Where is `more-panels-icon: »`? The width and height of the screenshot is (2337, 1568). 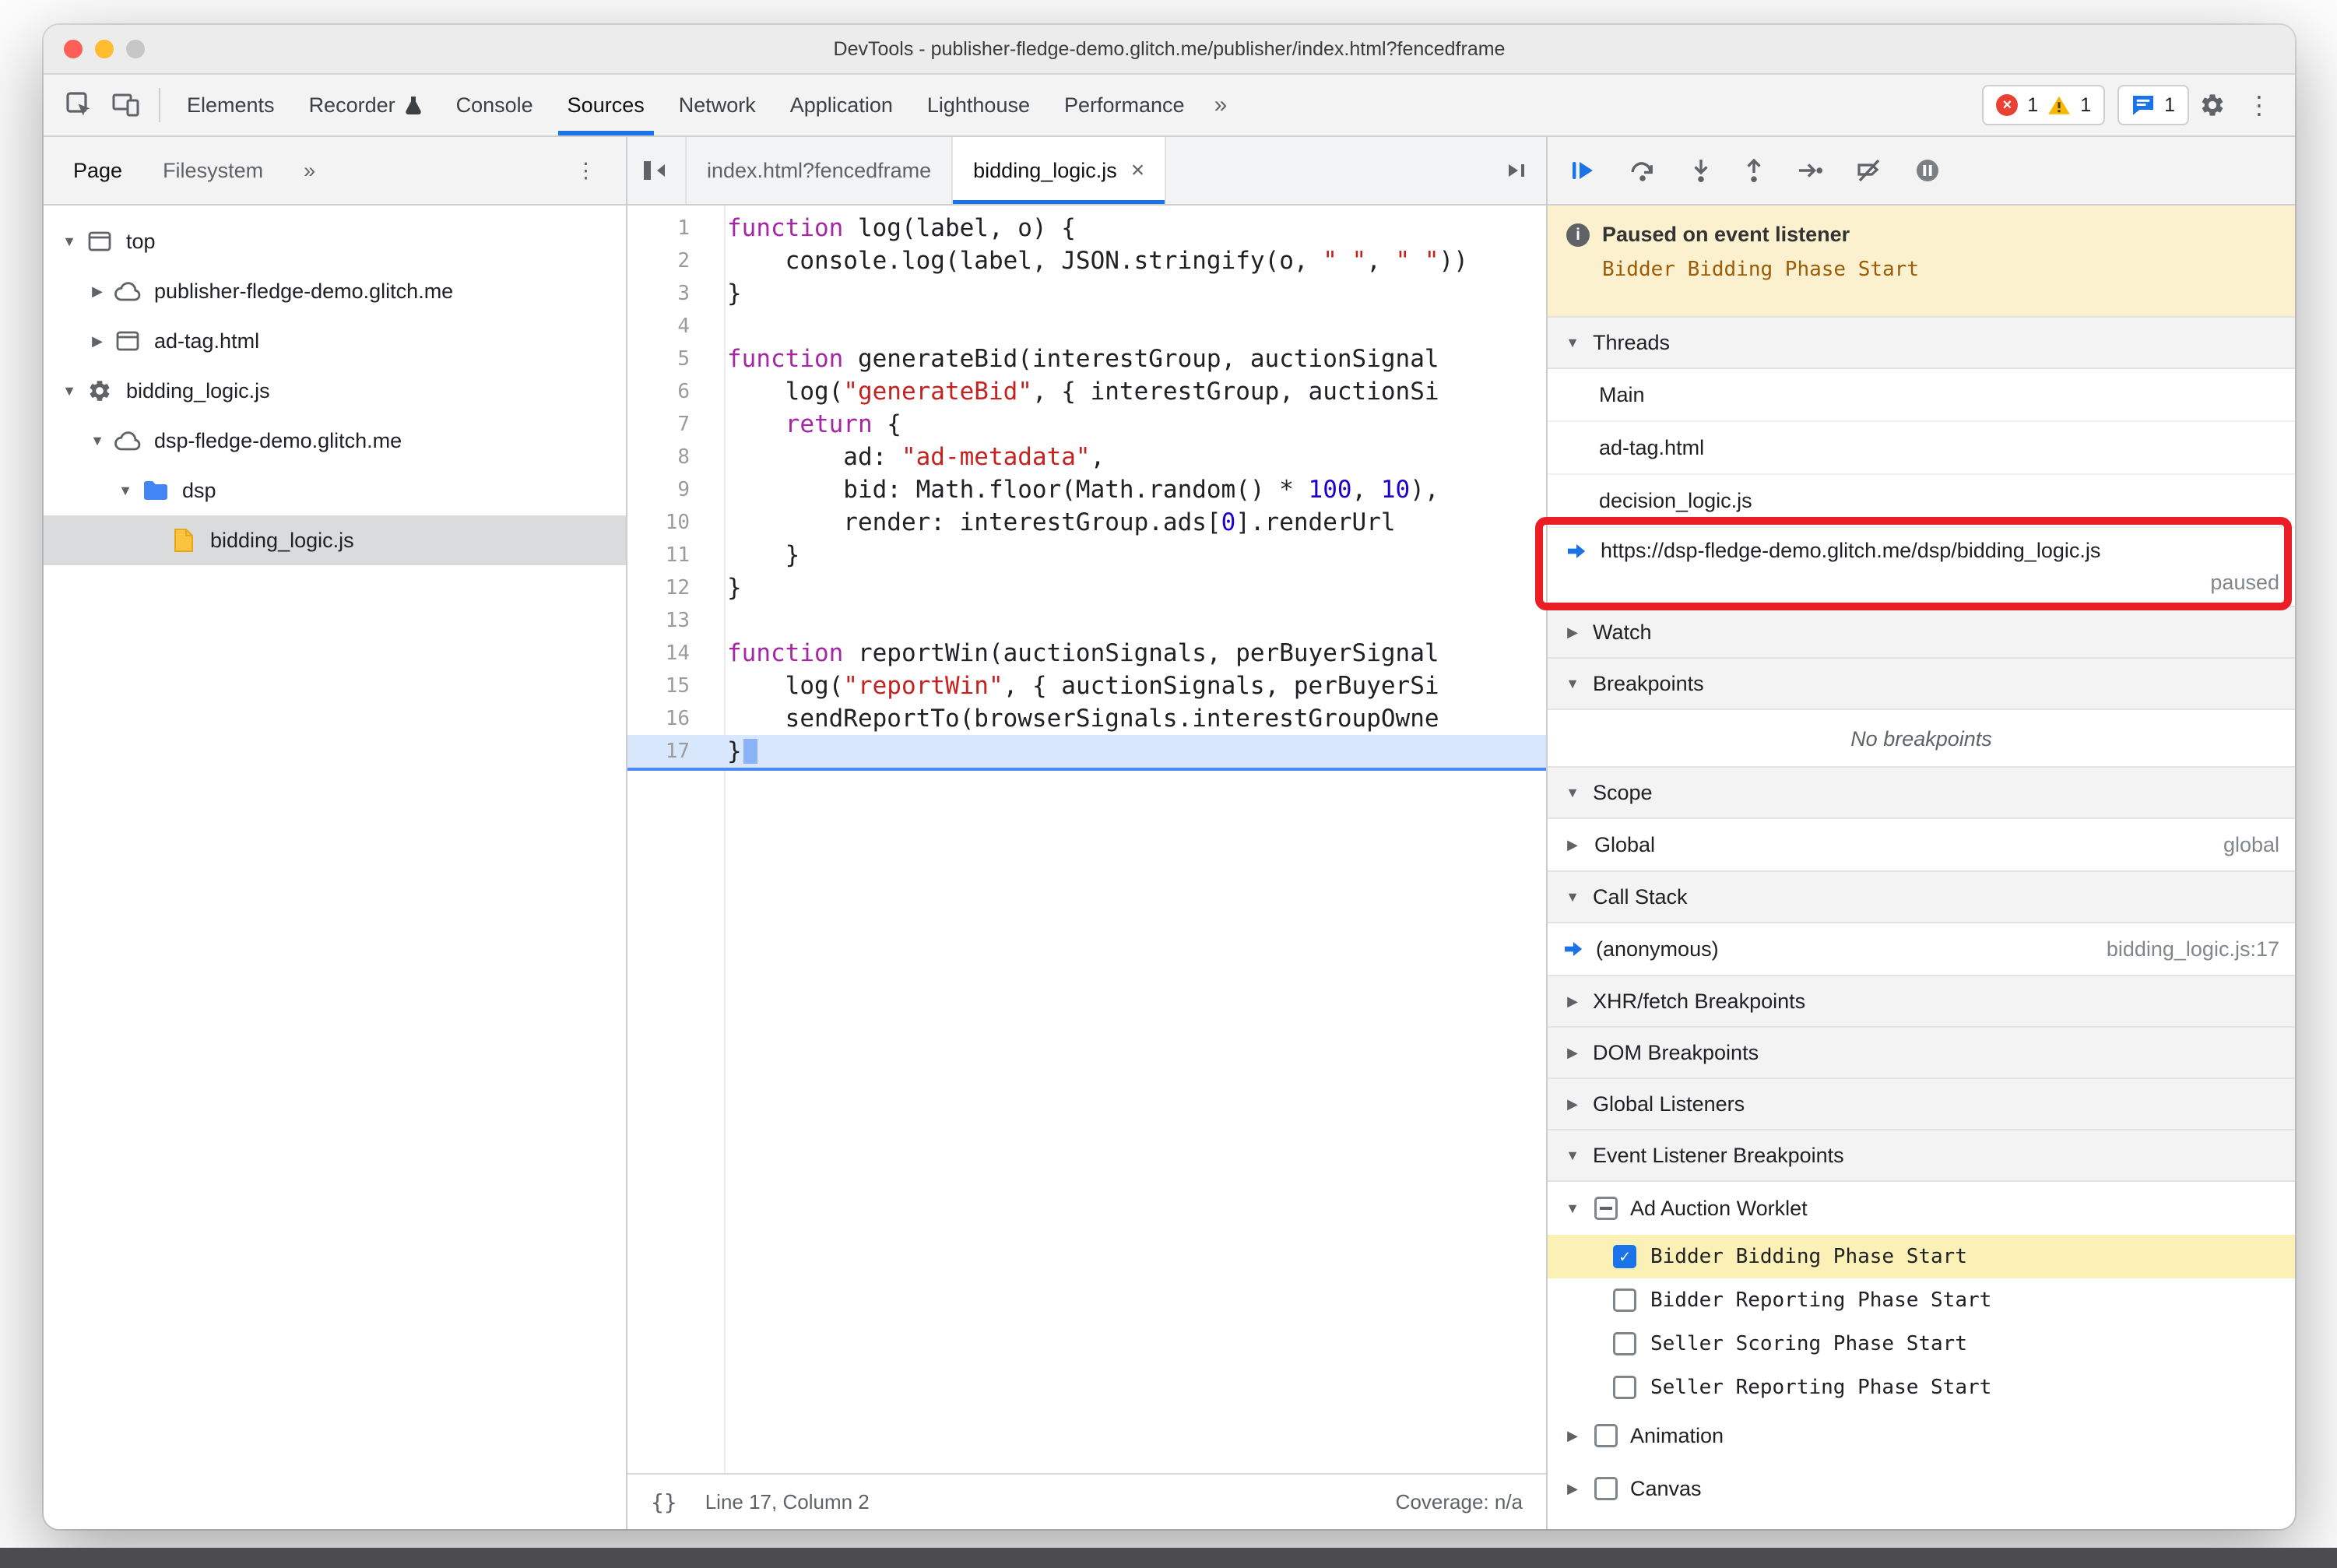
more-panels-icon: » is located at coordinates (1221, 105).